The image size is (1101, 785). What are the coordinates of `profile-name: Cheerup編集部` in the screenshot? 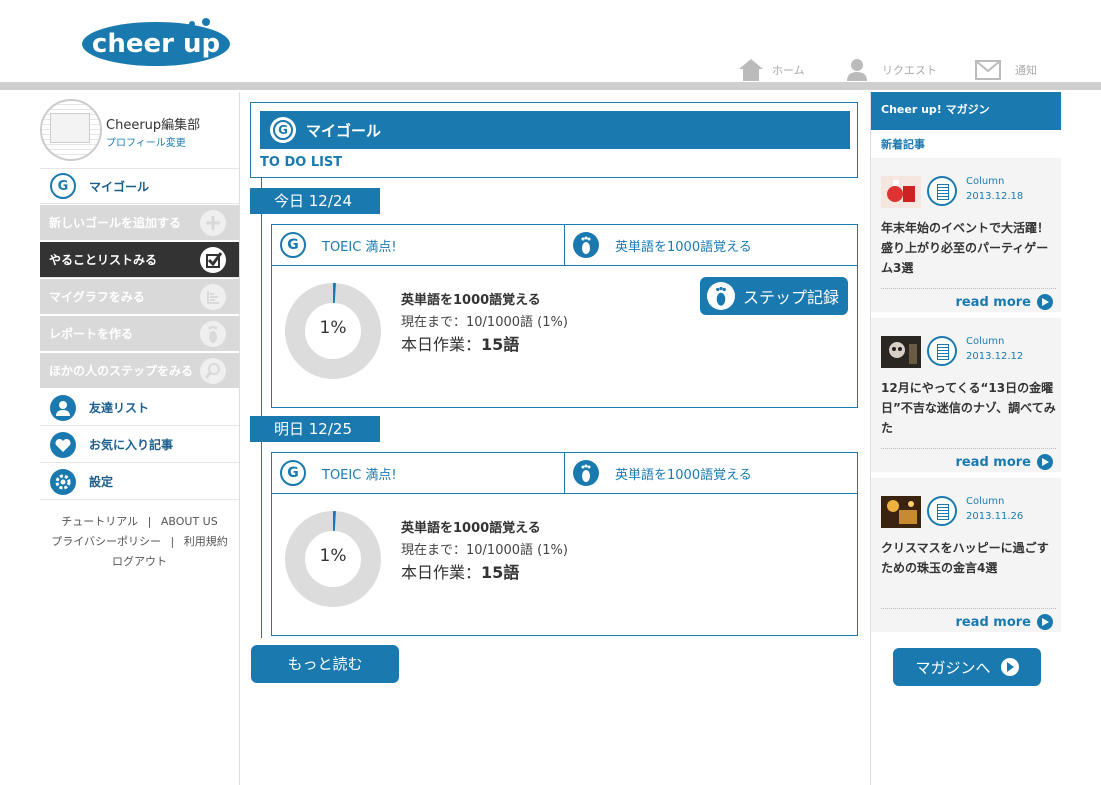 It's located at (153, 125).